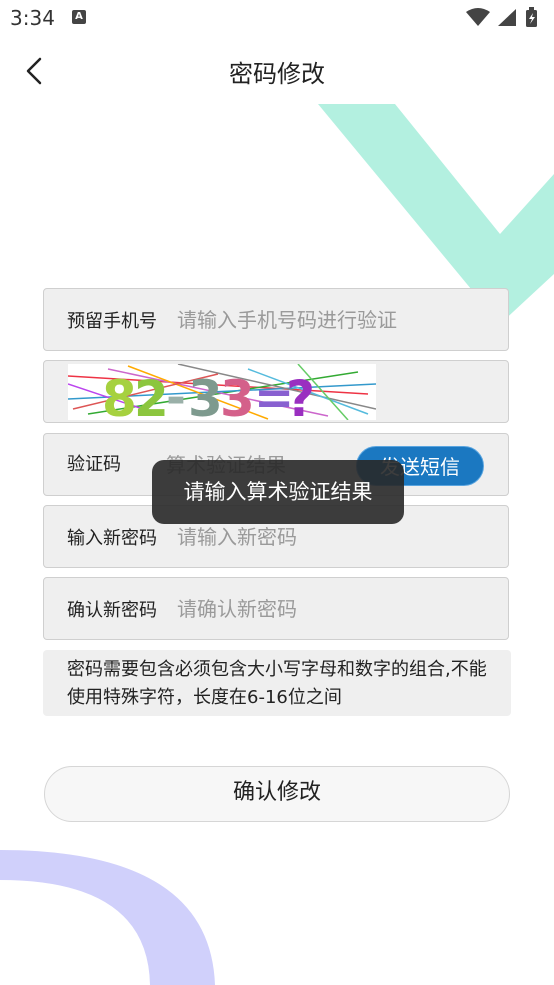  What do you see at coordinates (327, 609) in the screenshot?
I see `confirm-password-input` at bounding box center [327, 609].